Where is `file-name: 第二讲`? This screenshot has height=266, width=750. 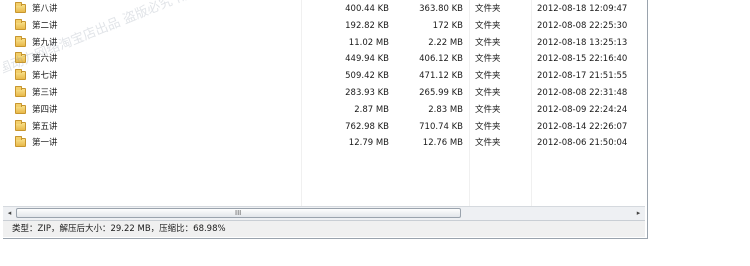
file-name: 第二讲 is located at coordinates (45, 25).